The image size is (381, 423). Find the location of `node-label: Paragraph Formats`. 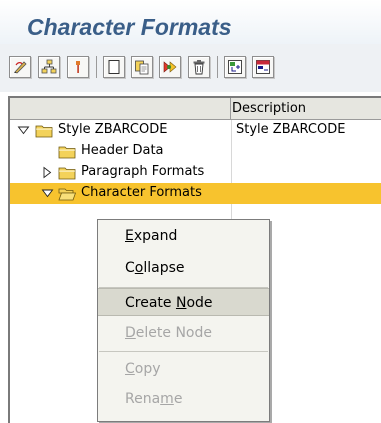

node-label: Paragraph Formats is located at coordinates (143, 171).